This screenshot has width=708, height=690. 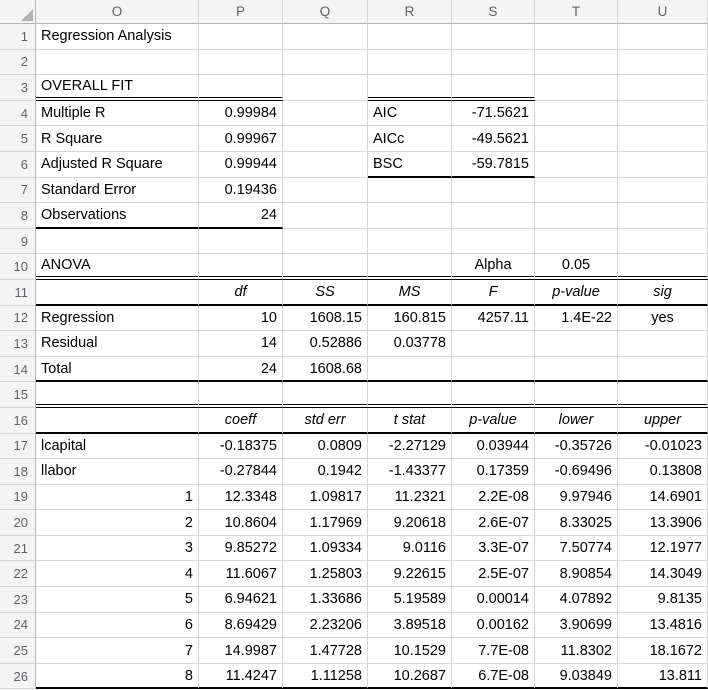 What do you see at coordinates (576, 548) in the screenshot?
I see `cell-T21: 7.50774` at bounding box center [576, 548].